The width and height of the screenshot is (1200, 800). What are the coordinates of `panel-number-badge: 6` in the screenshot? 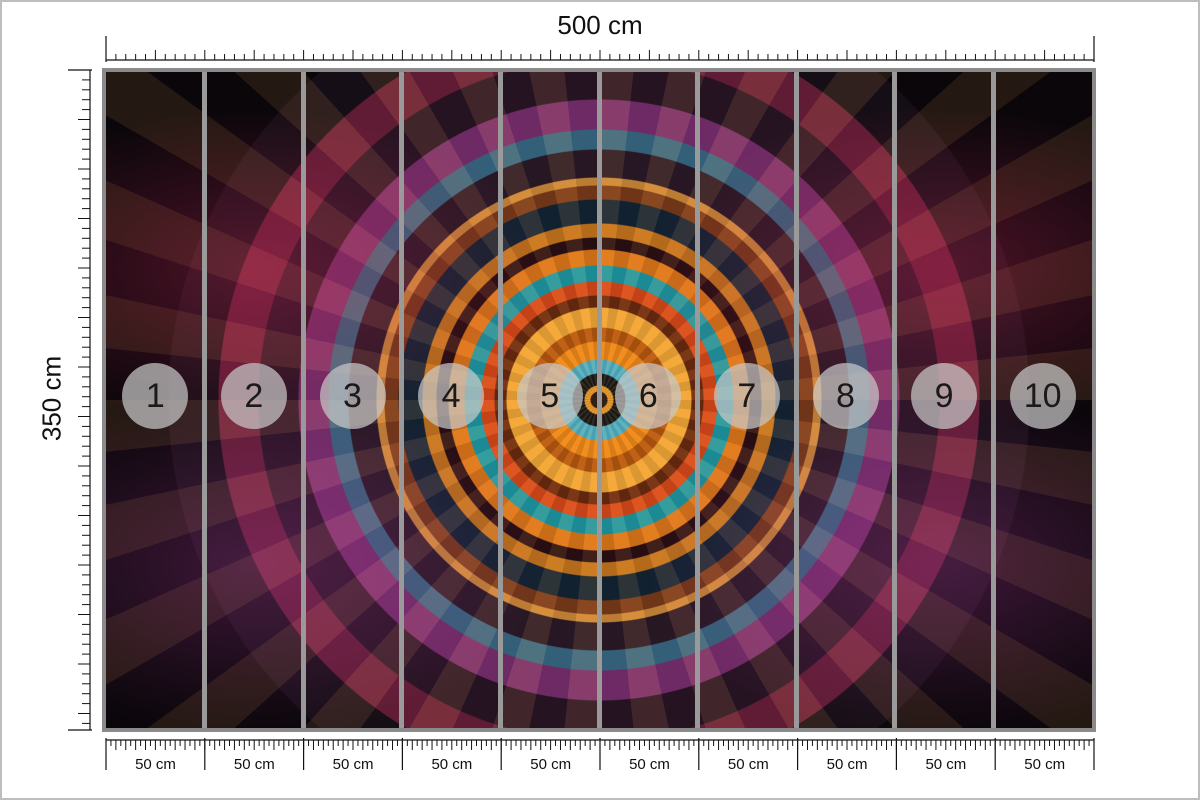 It's located at (648, 396).